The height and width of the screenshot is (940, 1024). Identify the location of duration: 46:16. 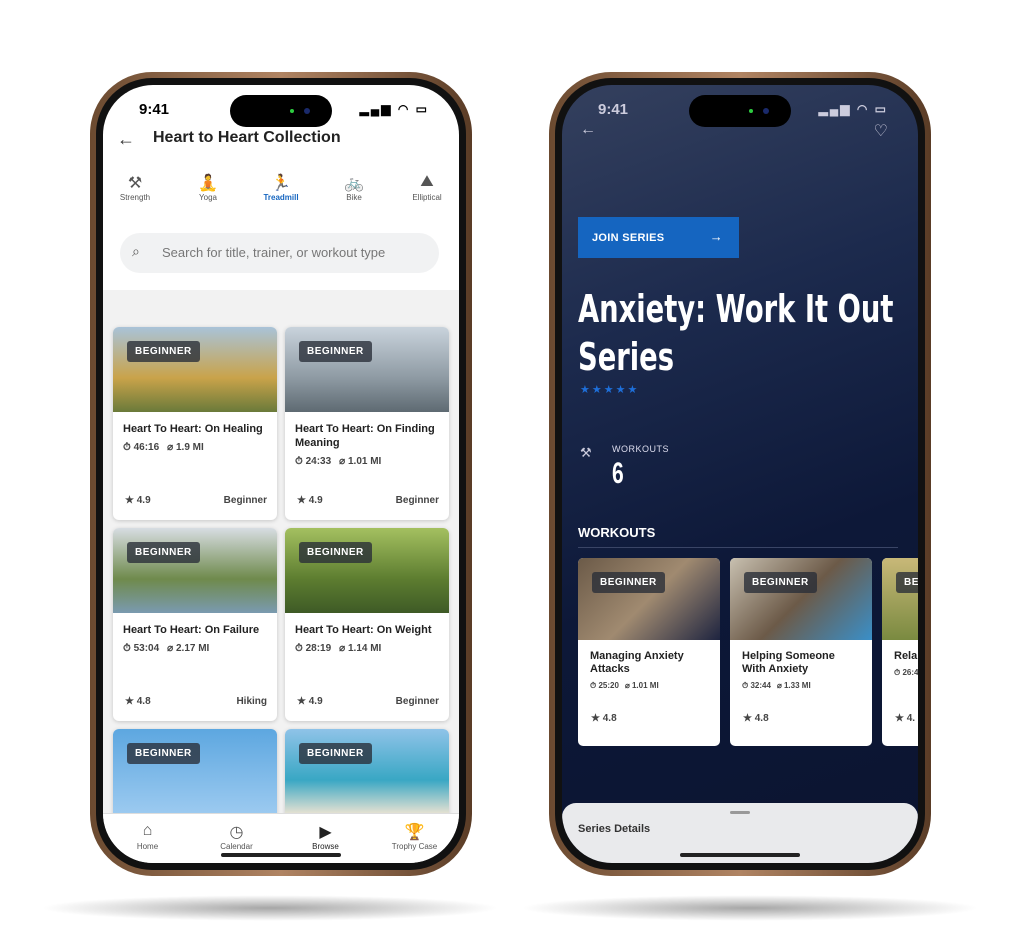
(146, 447).